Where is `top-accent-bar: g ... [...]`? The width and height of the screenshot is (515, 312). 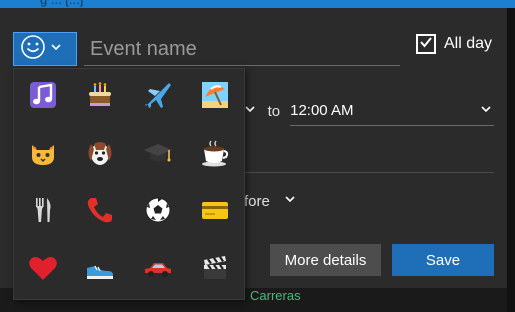
top-accent-bar: g ... [...] is located at coordinates (257, 4).